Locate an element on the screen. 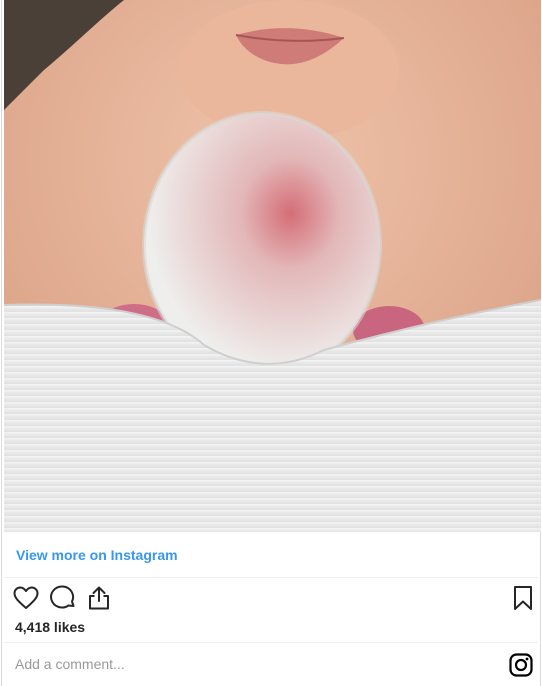 This screenshot has width=542, height=686. view-more-link: View more on Instagram is located at coordinates (97, 555).